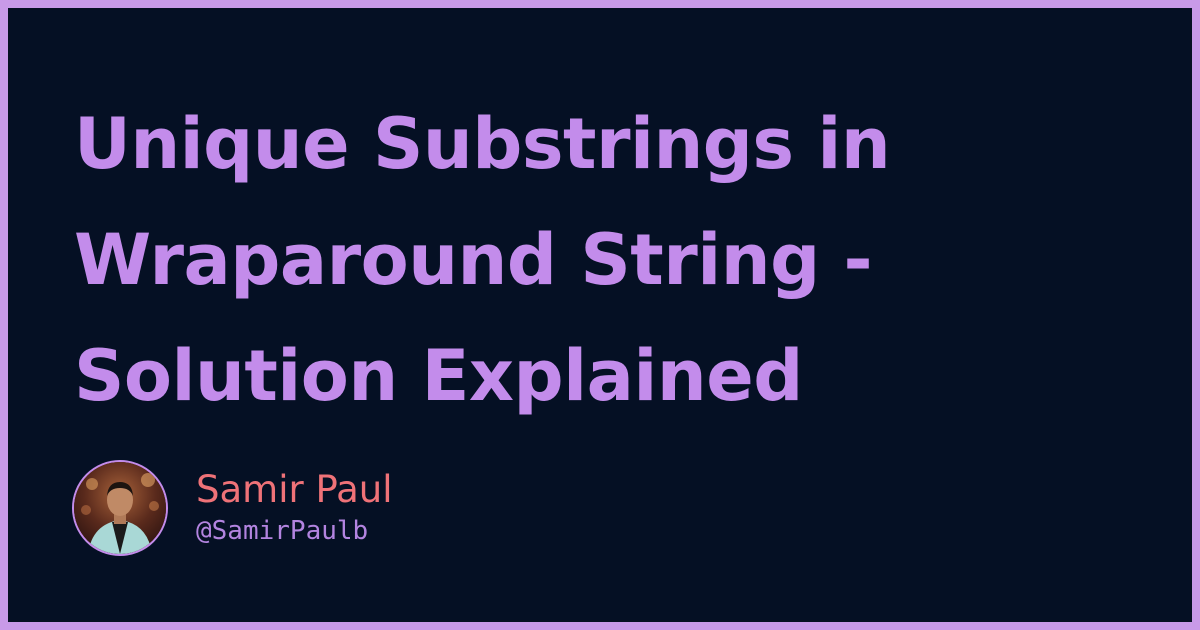 The image size is (1200, 630). Describe the element at coordinates (282, 531) in the screenshot. I see `author-handle: @SamirPaulb` at that location.